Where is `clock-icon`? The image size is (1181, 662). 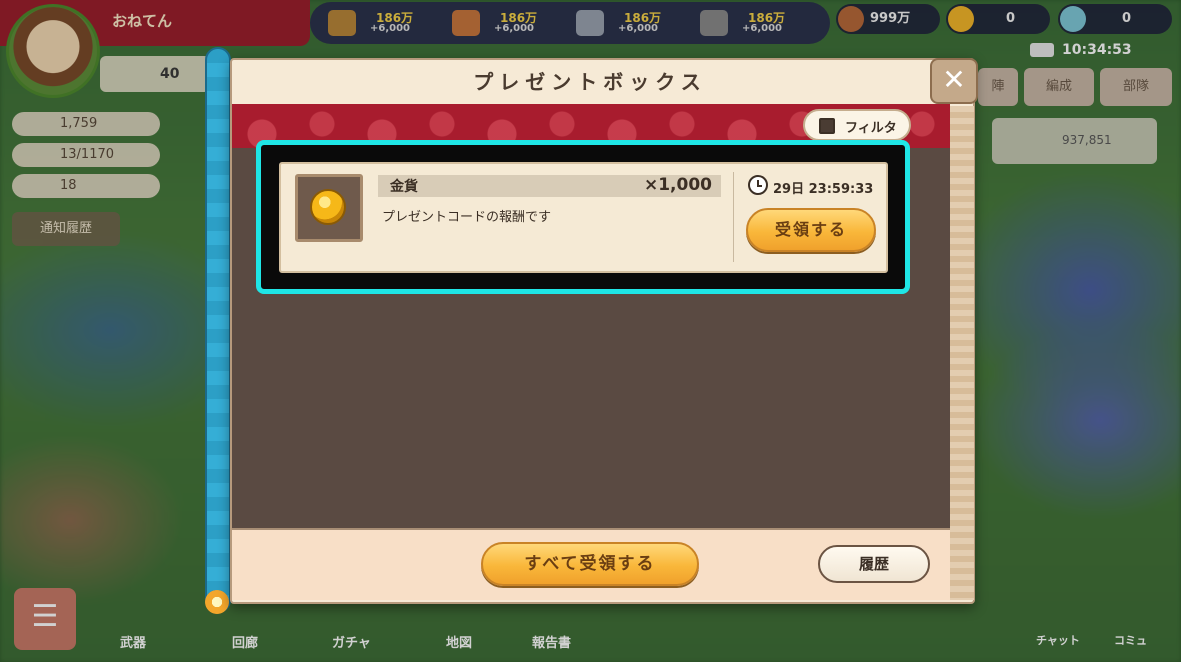
clock-icon is located at coordinates (758, 185).